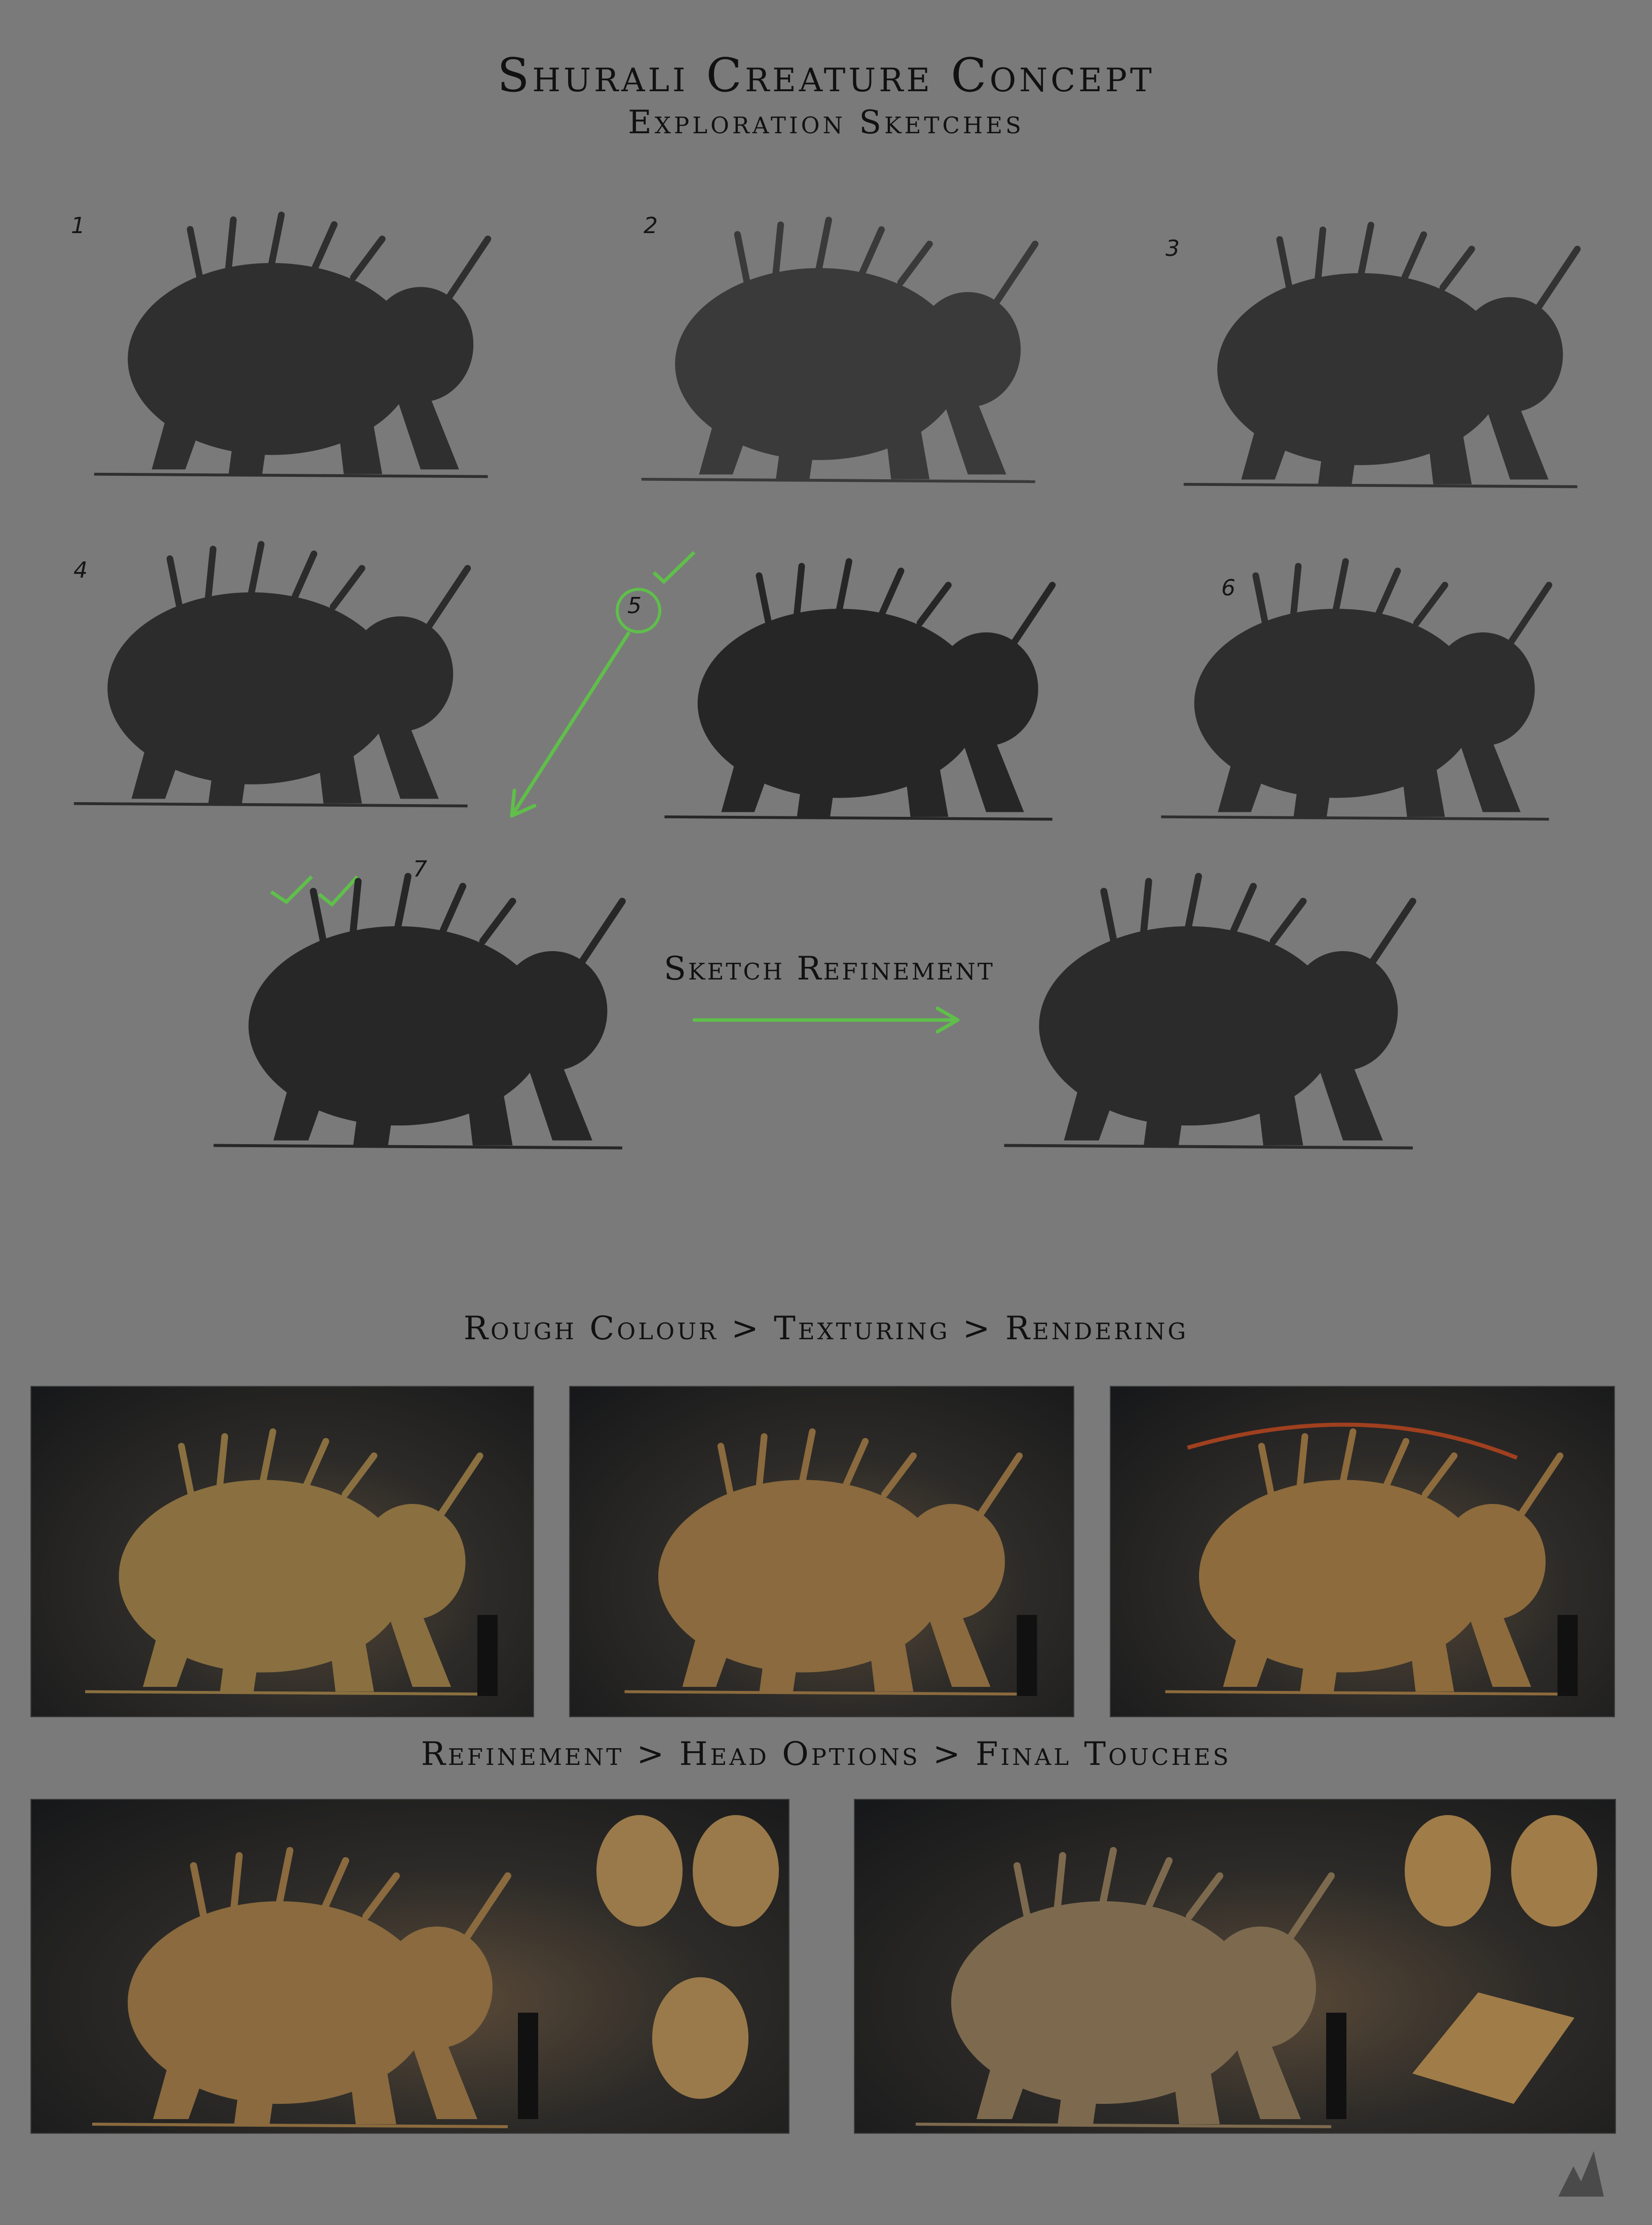  I want to click on rendering-panel, so click(1362, 1552).